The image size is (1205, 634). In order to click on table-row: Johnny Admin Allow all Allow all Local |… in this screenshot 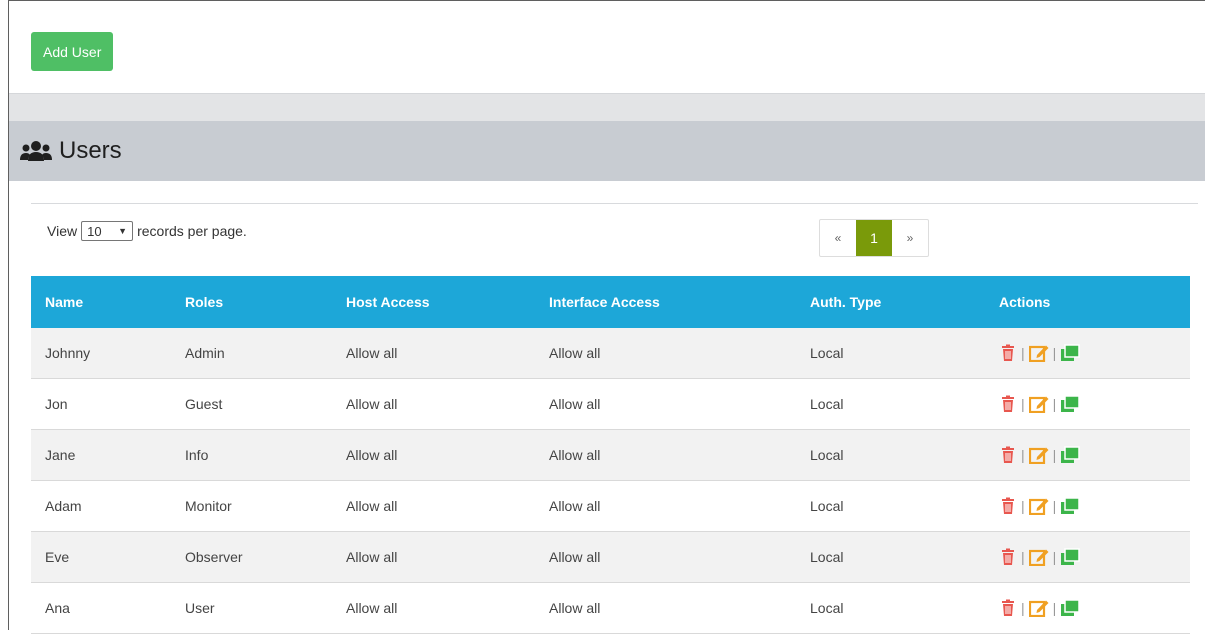, I will do `click(610, 353)`.